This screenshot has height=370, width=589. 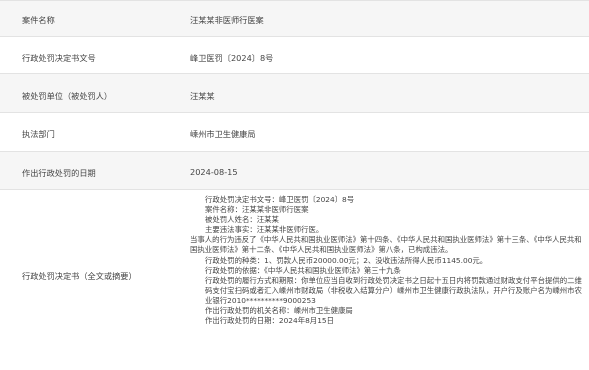 What do you see at coordinates (280, 199) in the screenshot?
I see `decision-doc-number-line: 行政处罚决定书文号：峰卫医罚〔2024〕8号` at bounding box center [280, 199].